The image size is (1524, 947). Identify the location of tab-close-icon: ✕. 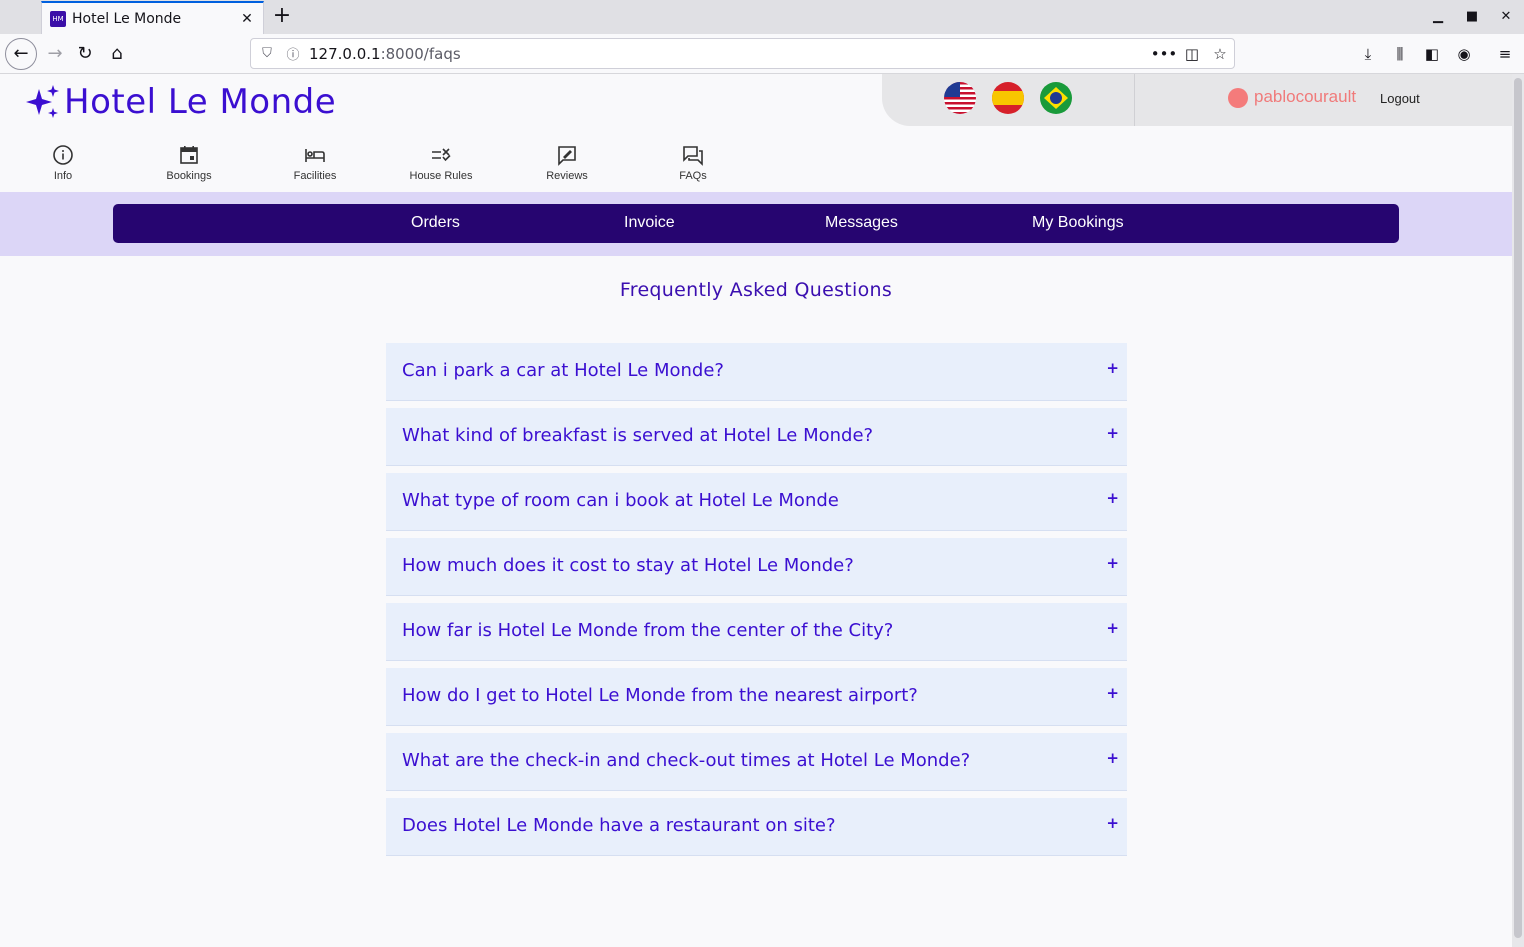
(247, 19).